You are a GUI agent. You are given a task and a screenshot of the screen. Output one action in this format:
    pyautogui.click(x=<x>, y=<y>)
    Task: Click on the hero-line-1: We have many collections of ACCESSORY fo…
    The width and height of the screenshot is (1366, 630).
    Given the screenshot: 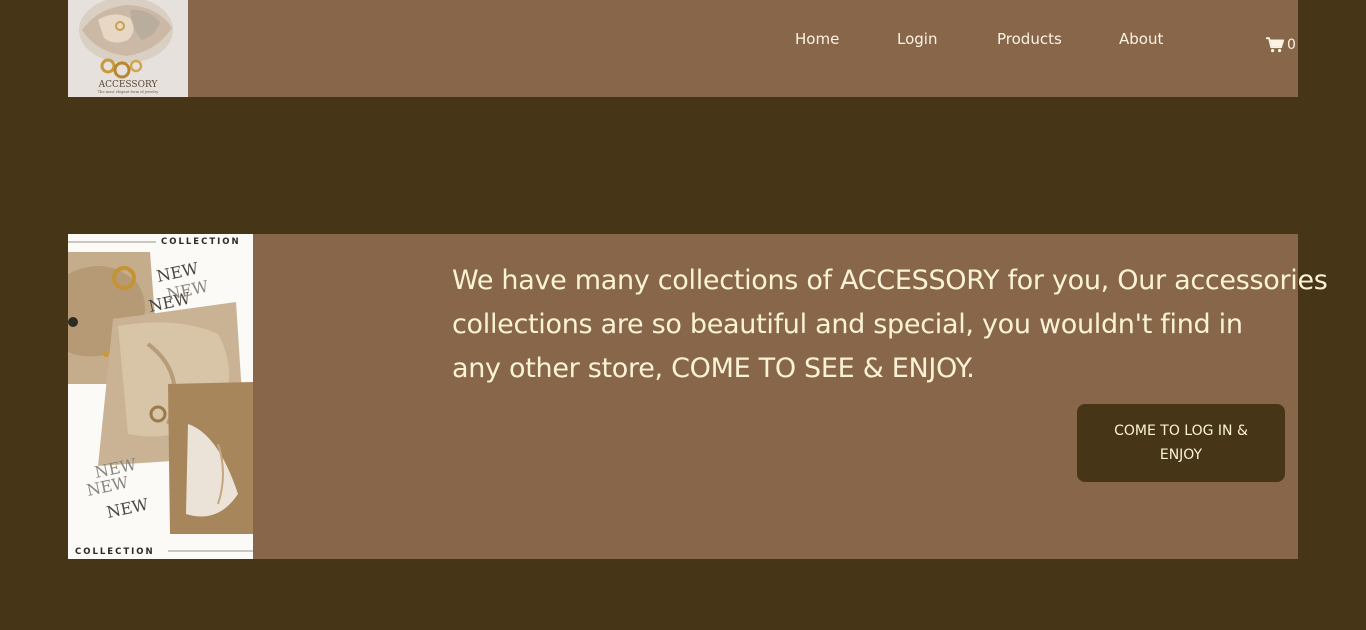 What is the action you would take?
    pyautogui.click(x=890, y=280)
    